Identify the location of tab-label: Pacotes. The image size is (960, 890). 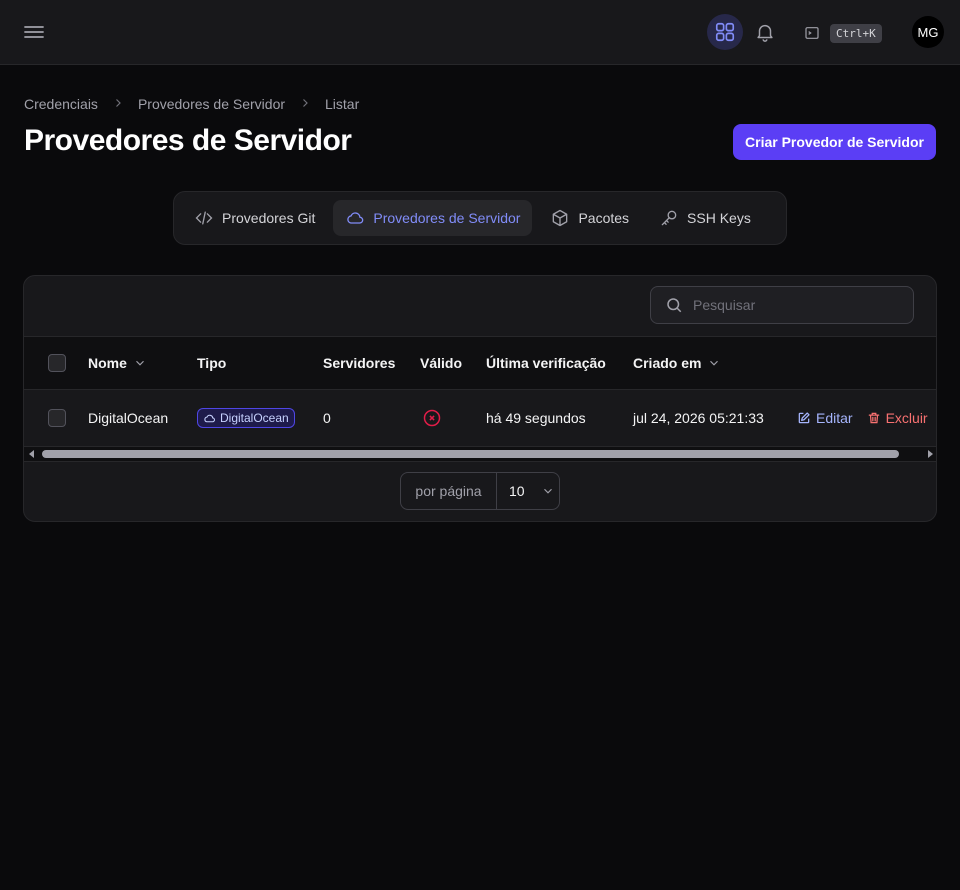
(604, 218).